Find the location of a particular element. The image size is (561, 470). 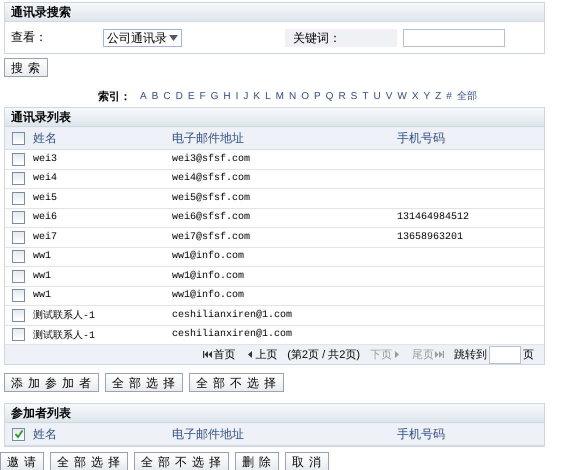

email-cell-text: wei6@sfsf.com is located at coordinates (212, 218).